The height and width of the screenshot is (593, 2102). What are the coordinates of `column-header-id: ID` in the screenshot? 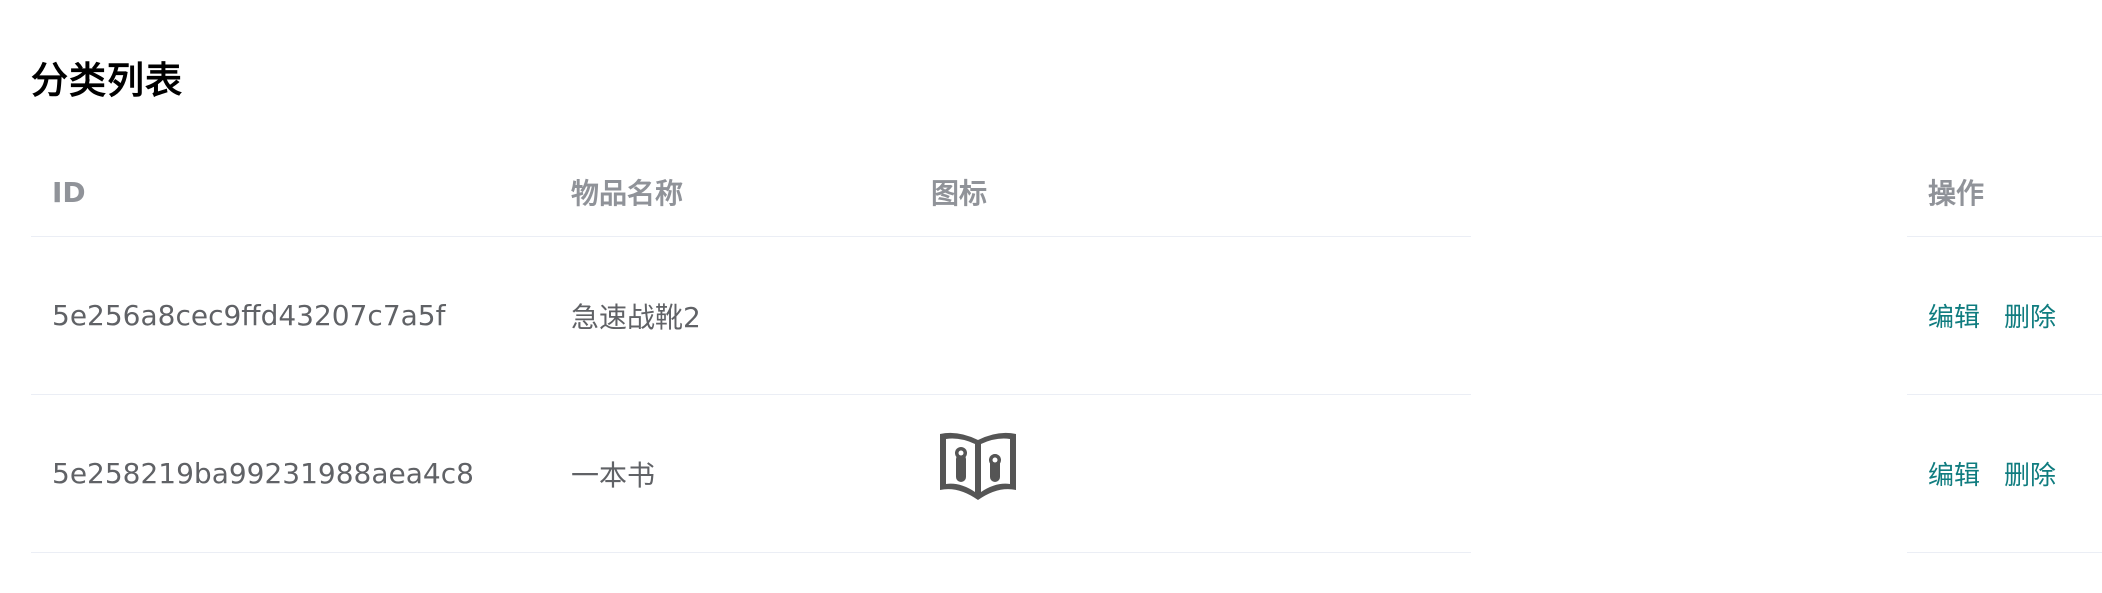 It's located at (69, 192).